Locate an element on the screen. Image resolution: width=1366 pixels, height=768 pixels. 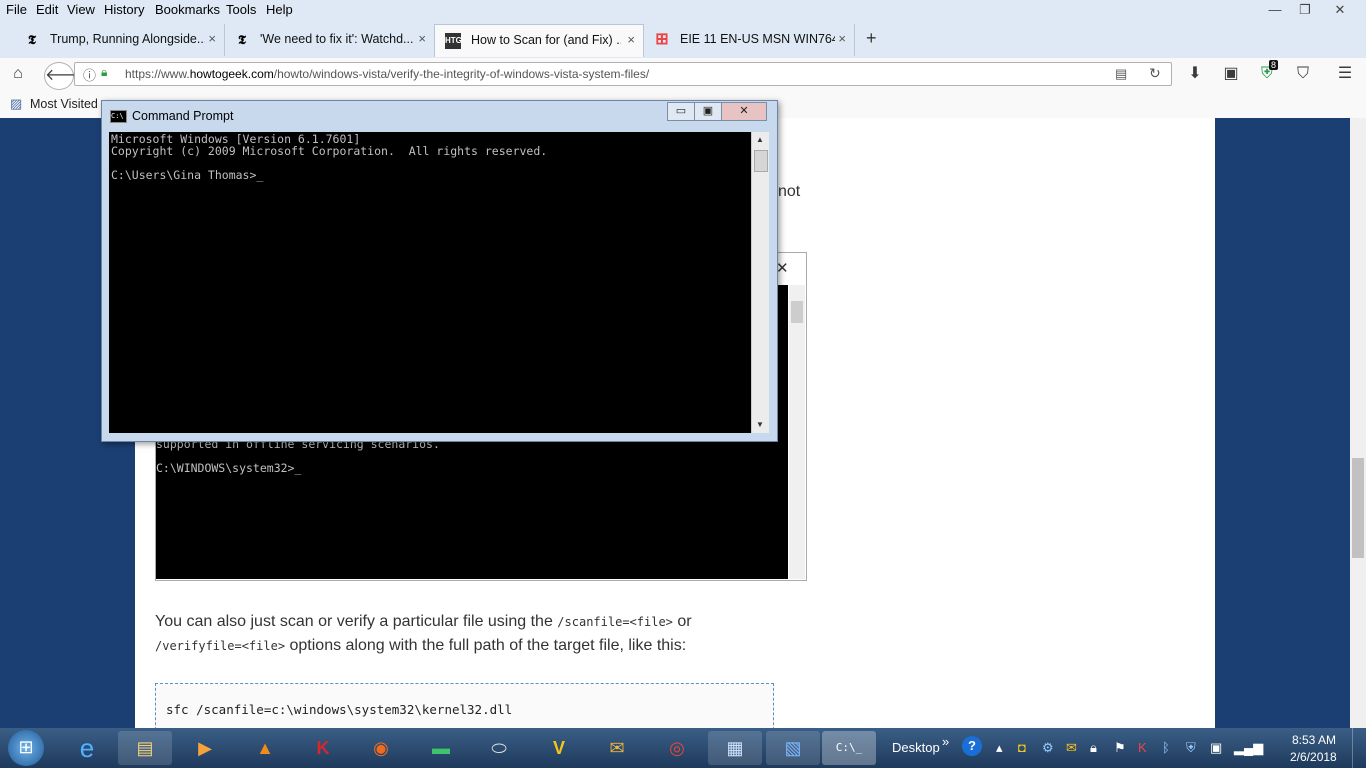
clock-date: 2/6/2018 is located at coordinates (1313, 757).